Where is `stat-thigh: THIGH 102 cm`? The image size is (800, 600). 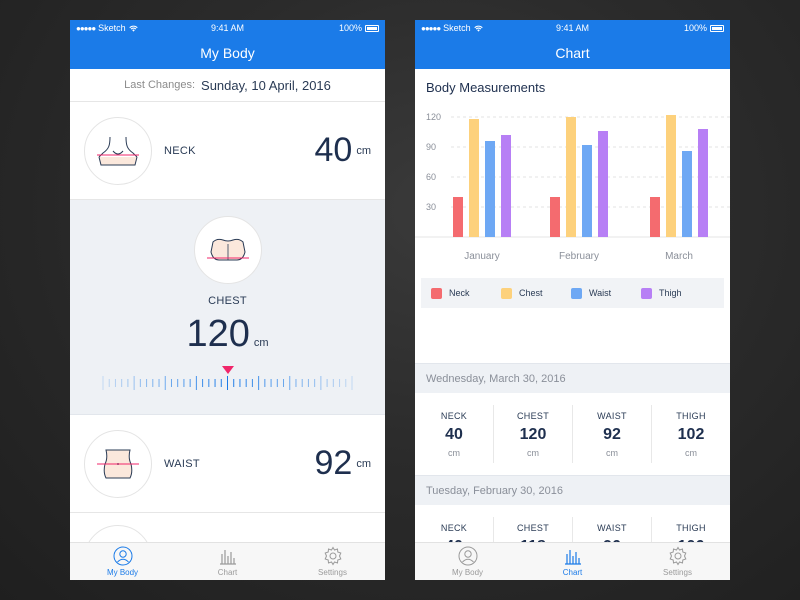 stat-thigh: THIGH 102 cm is located at coordinates (691, 434).